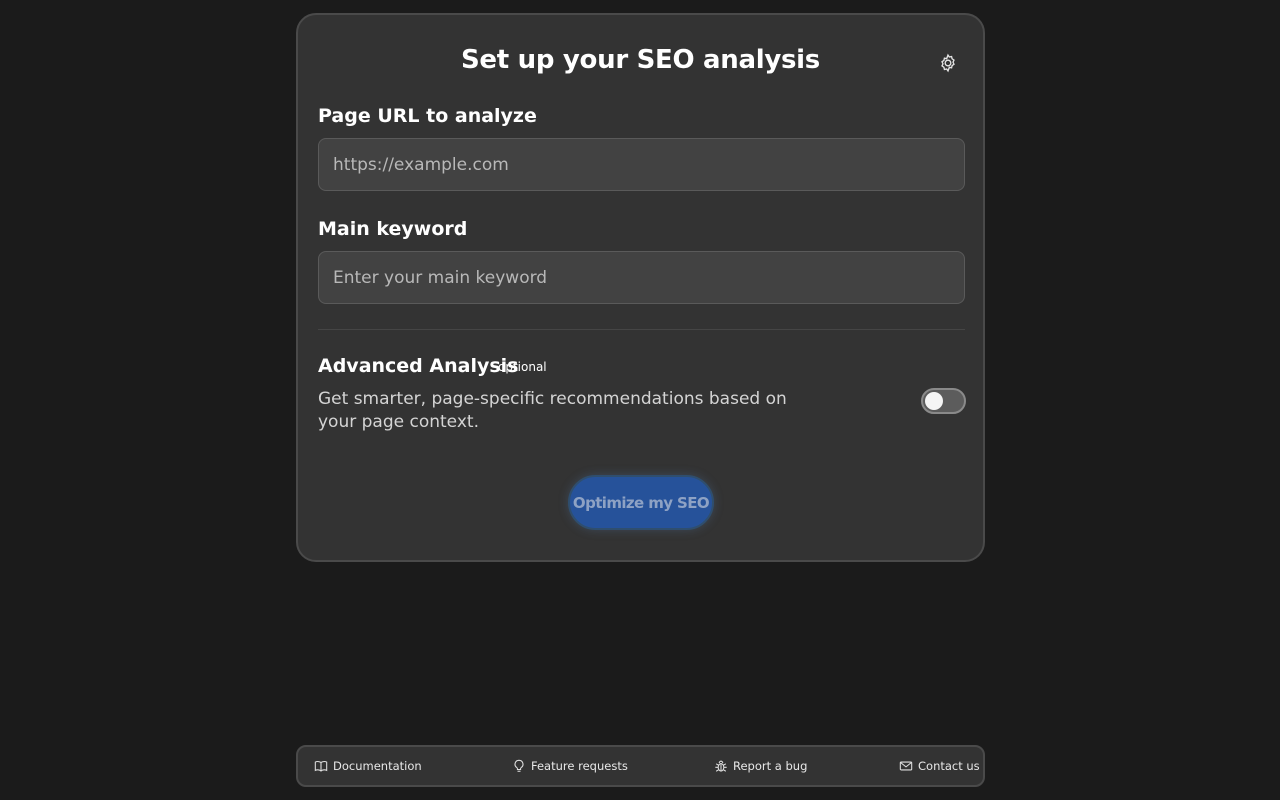 The width and height of the screenshot is (1280, 800). I want to click on mail-icon, so click(906, 766).